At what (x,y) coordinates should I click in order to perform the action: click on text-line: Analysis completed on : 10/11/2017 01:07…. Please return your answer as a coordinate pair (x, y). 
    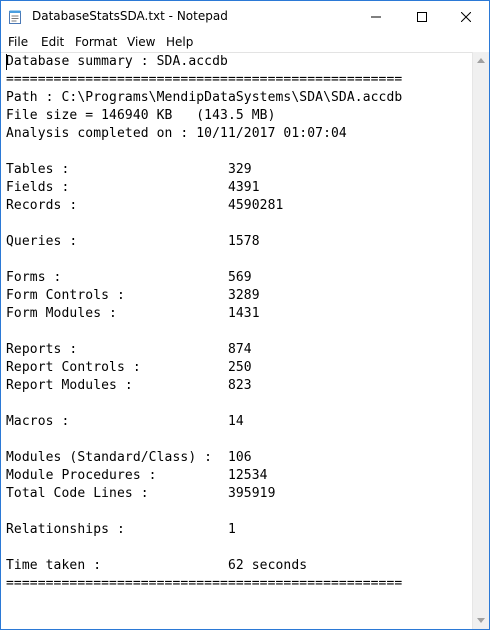
    Looking at the image, I should click on (176, 133).